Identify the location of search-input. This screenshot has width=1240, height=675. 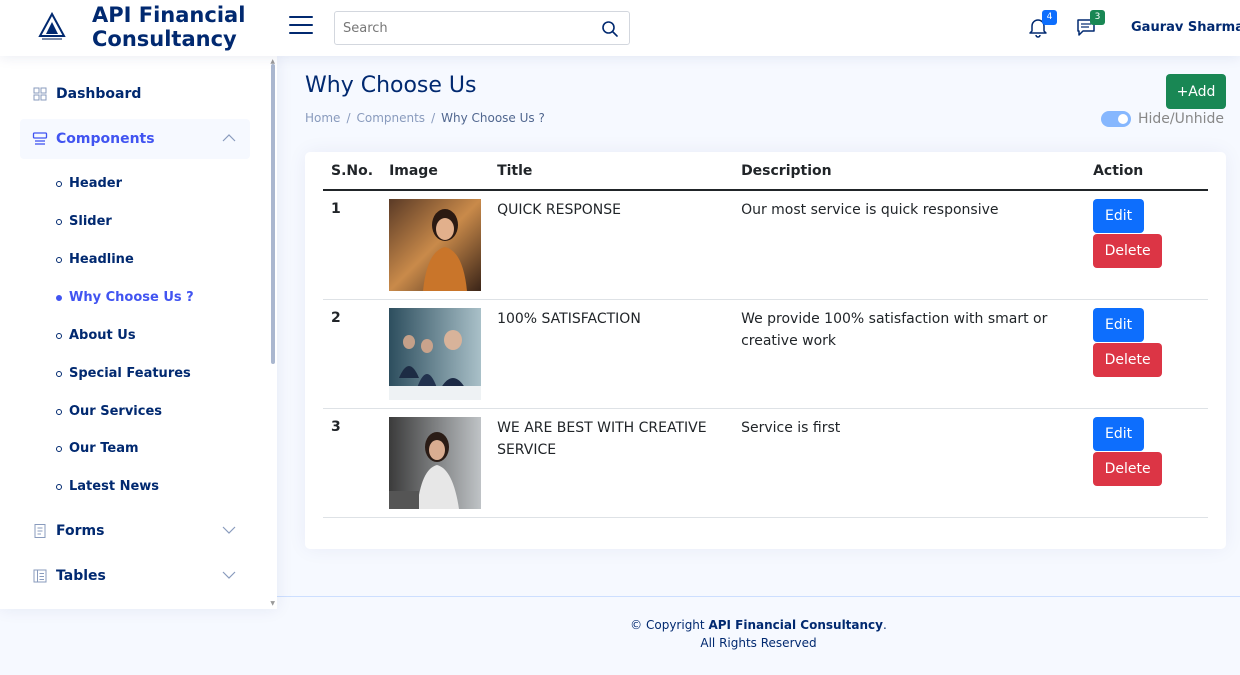
(460, 28).